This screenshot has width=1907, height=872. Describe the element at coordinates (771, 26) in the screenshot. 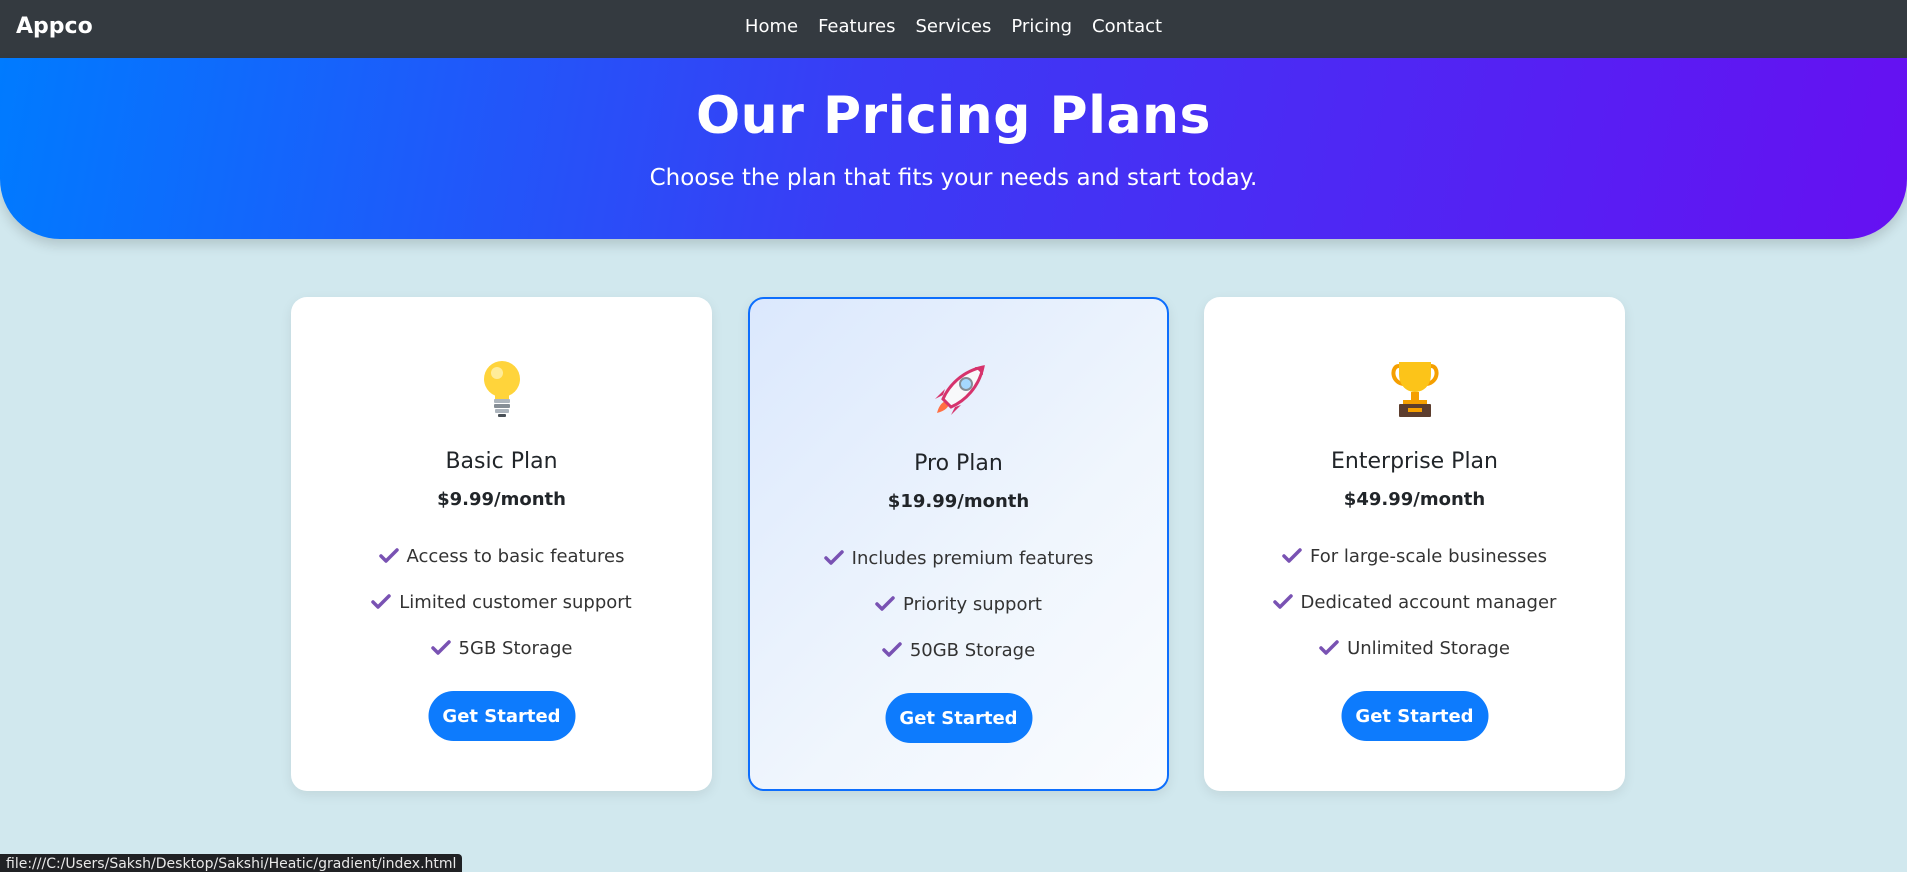

I see `nav-link-home: Home` at that location.